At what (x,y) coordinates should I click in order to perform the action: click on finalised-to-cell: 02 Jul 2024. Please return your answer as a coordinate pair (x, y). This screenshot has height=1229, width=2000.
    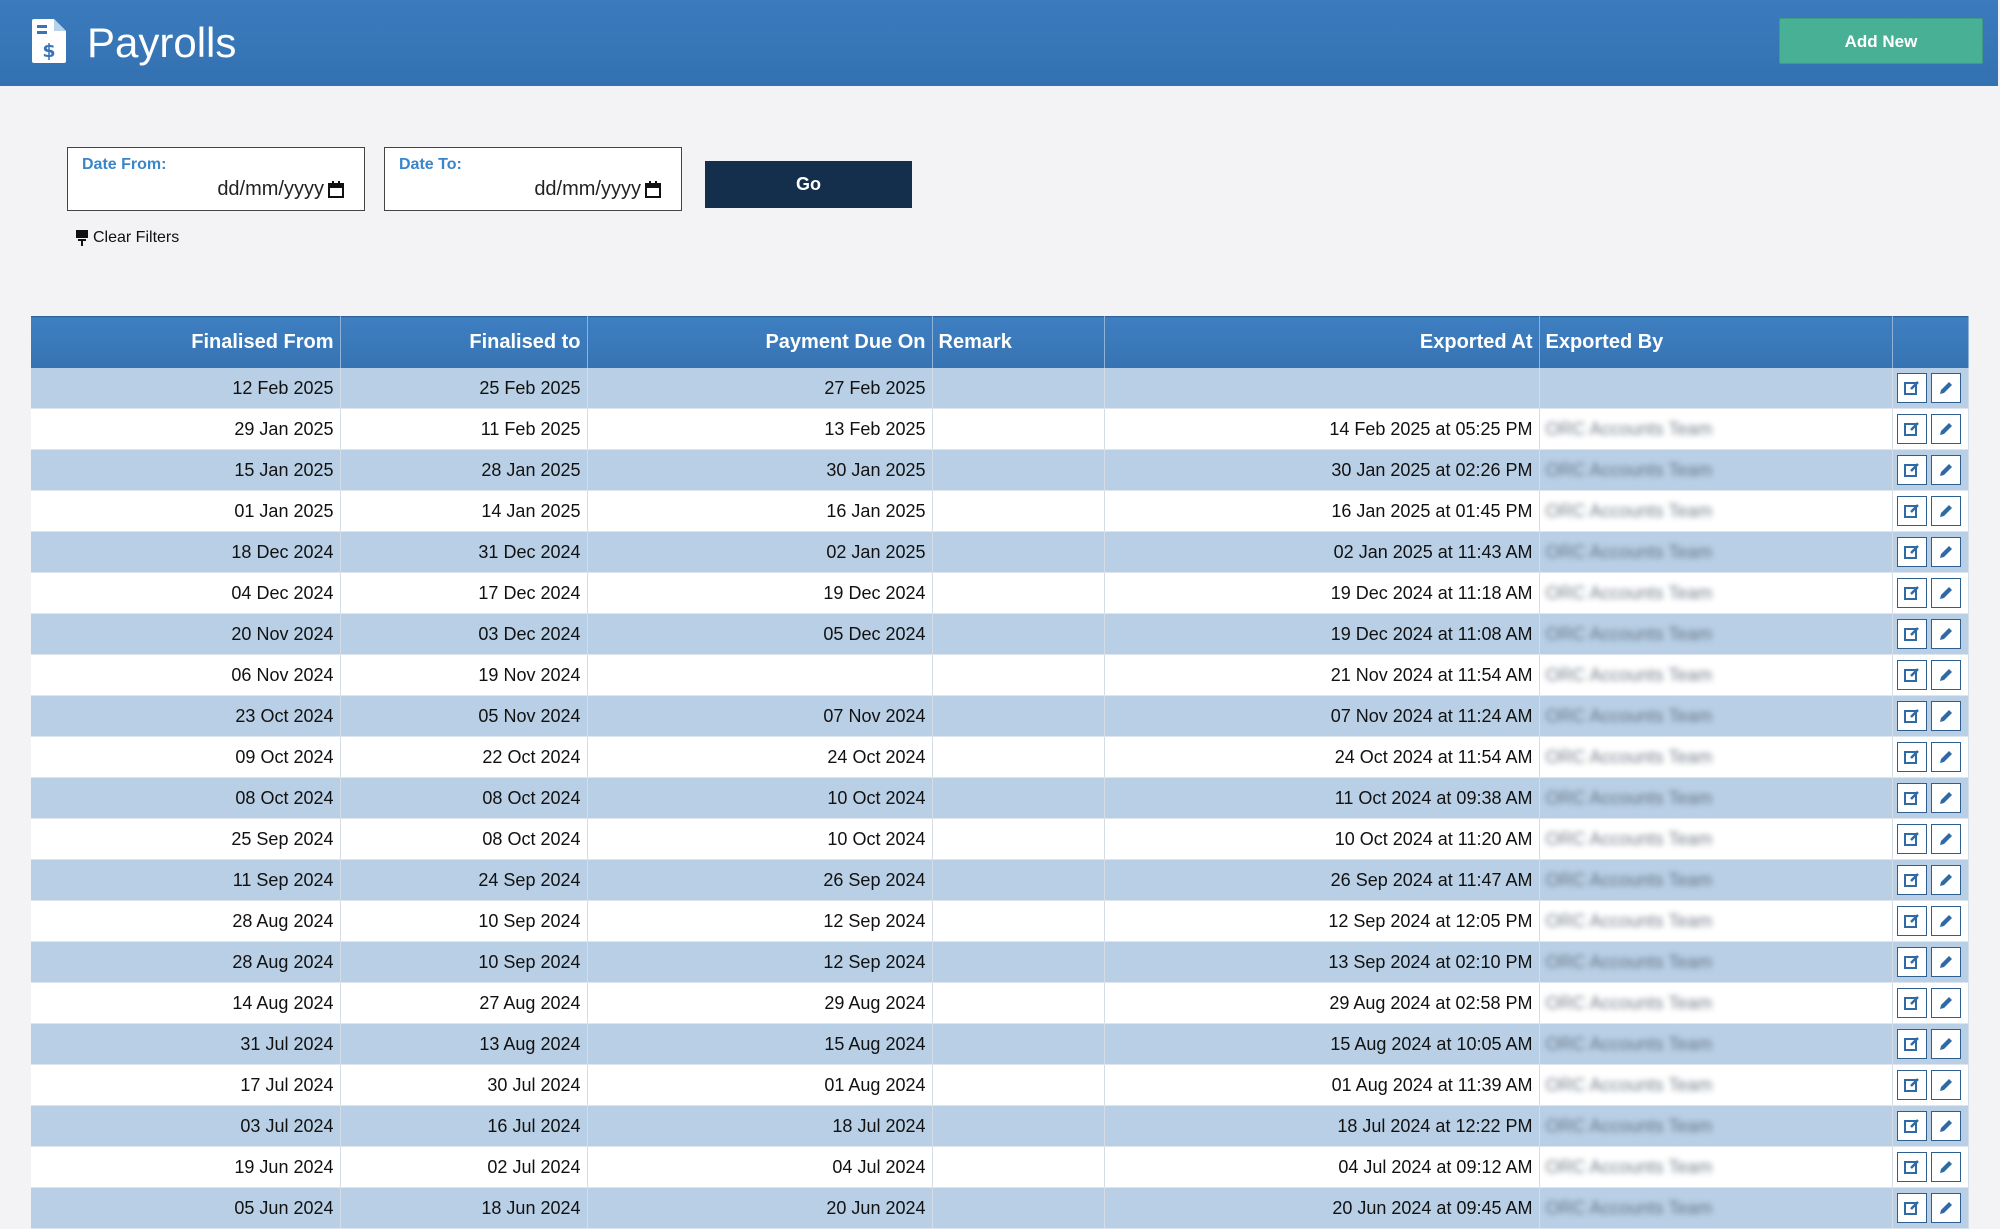
    Looking at the image, I should click on (464, 1167).